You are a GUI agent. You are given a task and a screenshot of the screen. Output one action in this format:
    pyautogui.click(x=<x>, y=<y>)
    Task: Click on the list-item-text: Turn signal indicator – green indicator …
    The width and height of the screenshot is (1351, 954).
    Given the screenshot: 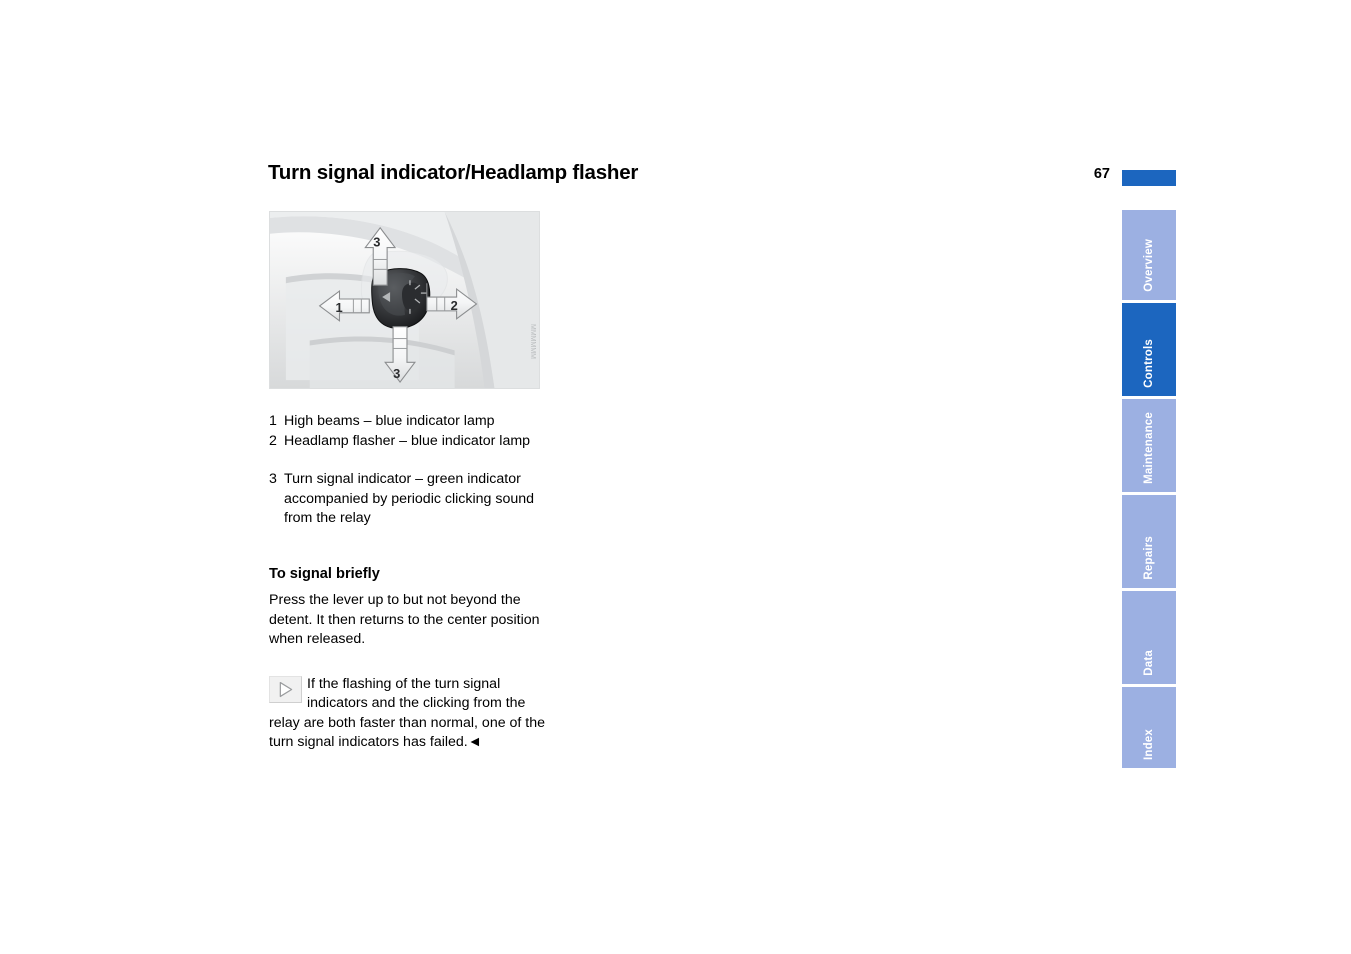 What is the action you would take?
    pyautogui.click(x=409, y=498)
    